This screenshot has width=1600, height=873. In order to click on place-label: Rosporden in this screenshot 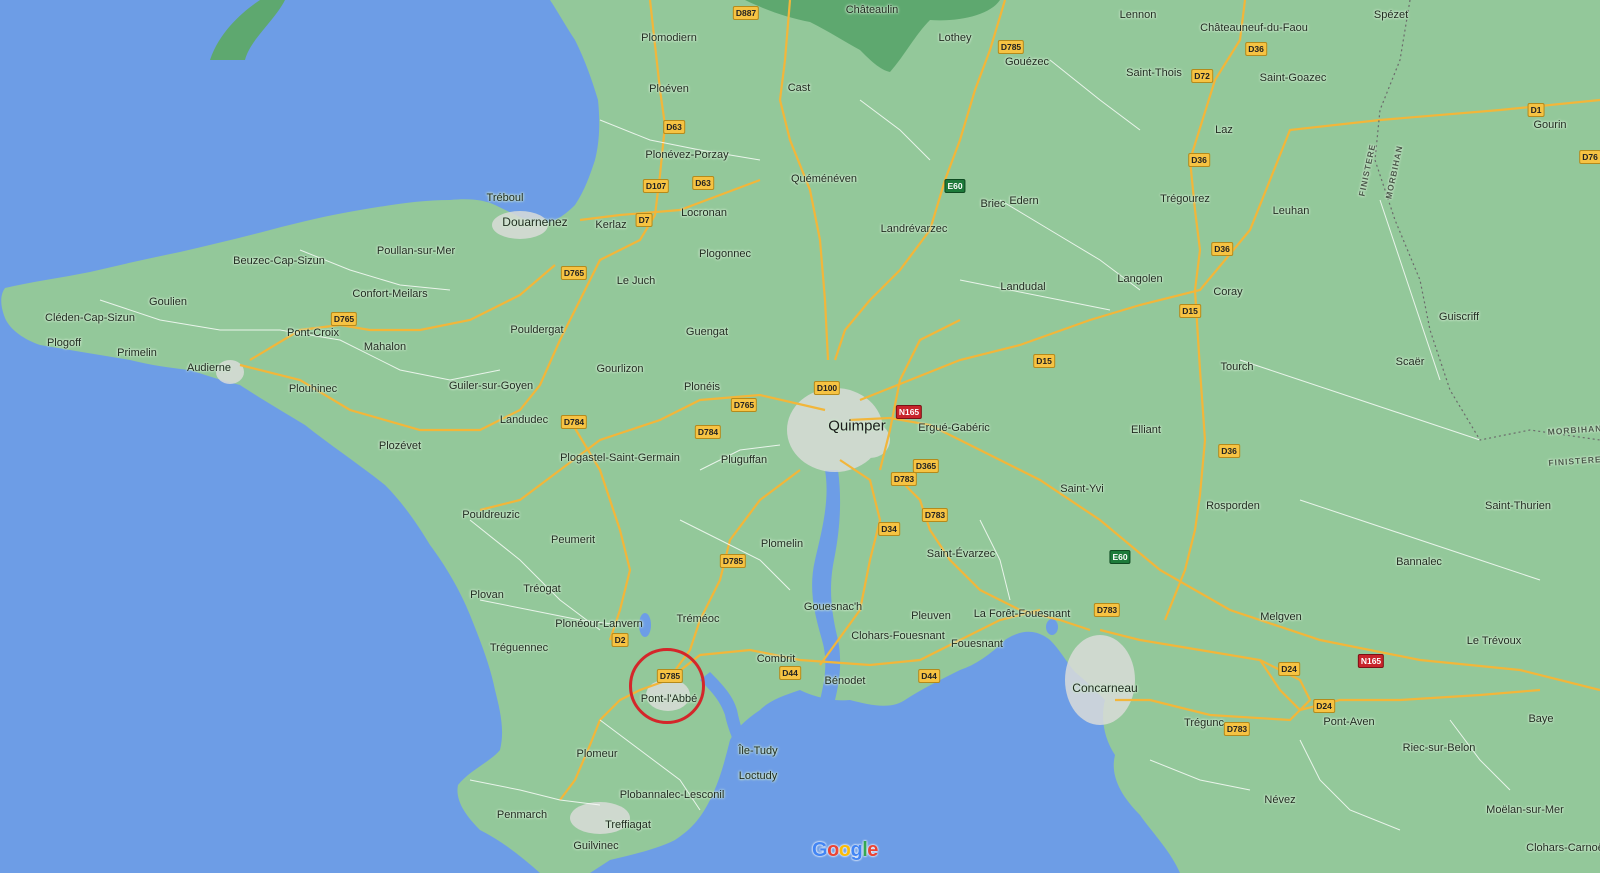, I will do `click(1233, 506)`.